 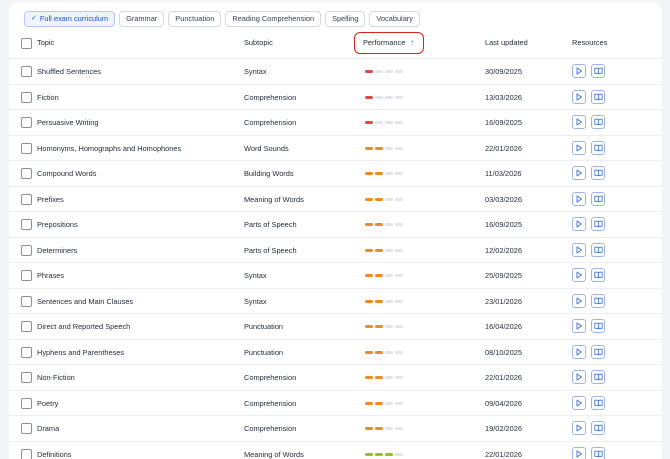 I want to click on subtopic-cell: Punctuation, so click(x=264, y=352).